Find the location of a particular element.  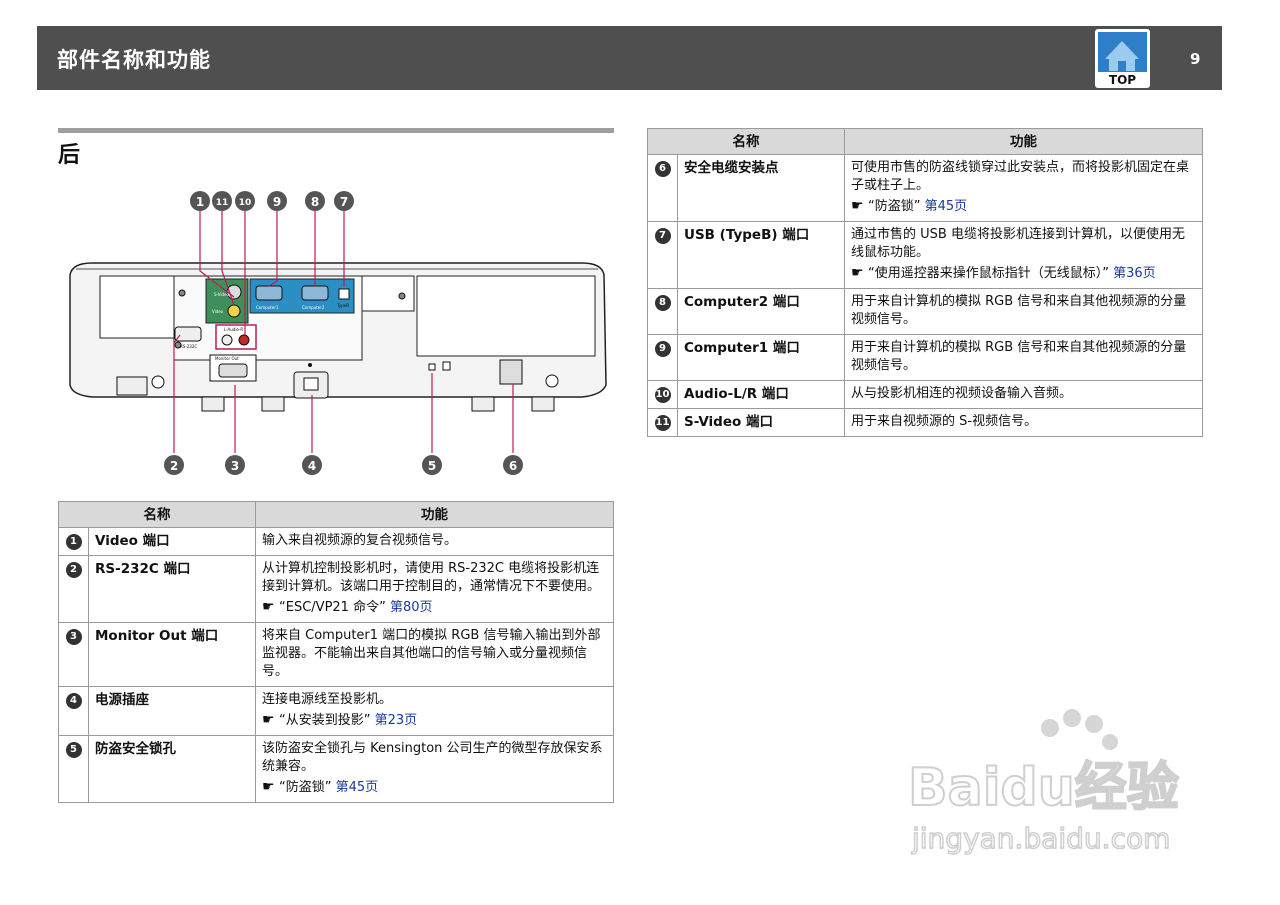

cross-reference: ☛ “ESC/VP21 命令” 第80页 is located at coordinates (434, 607).